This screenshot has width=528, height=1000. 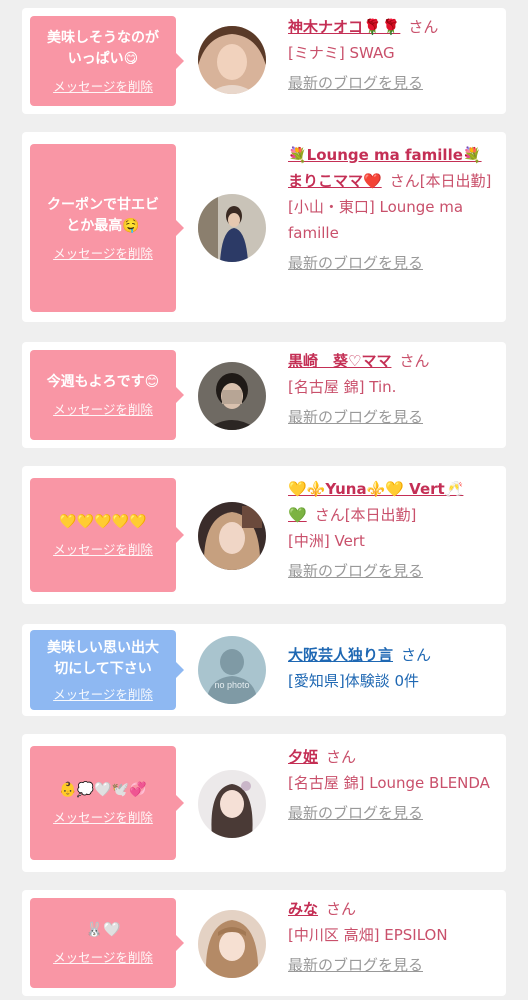 I want to click on review-count-label: [愛知県]体験談 0件, so click(x=354, y=681).